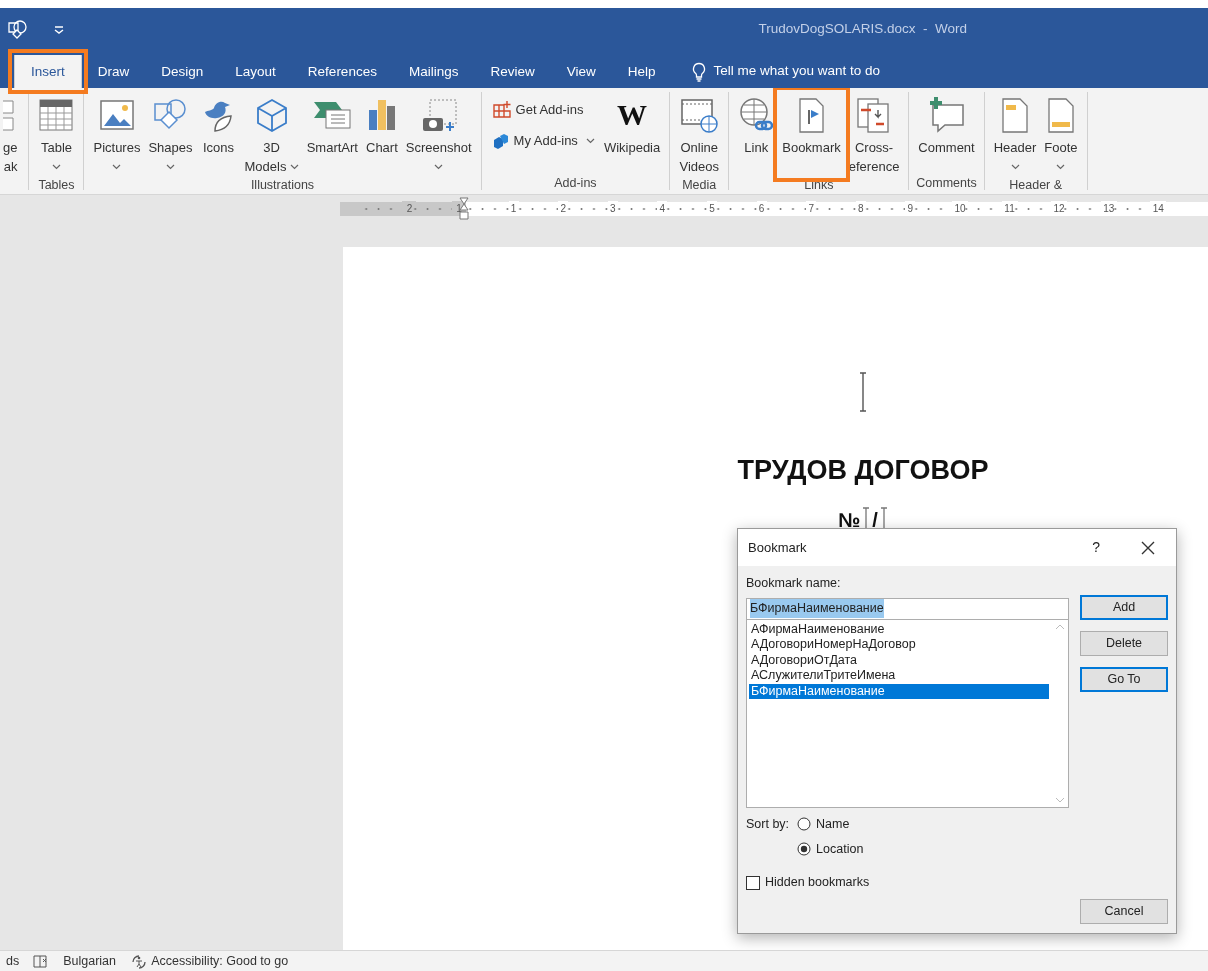 Image resolution: width=1208 pixels, height=971 pixels. Describe the element at coordinates (817, 882) in the screenshot. I see `checkbox-label: Hidden bookmarks` at that location.